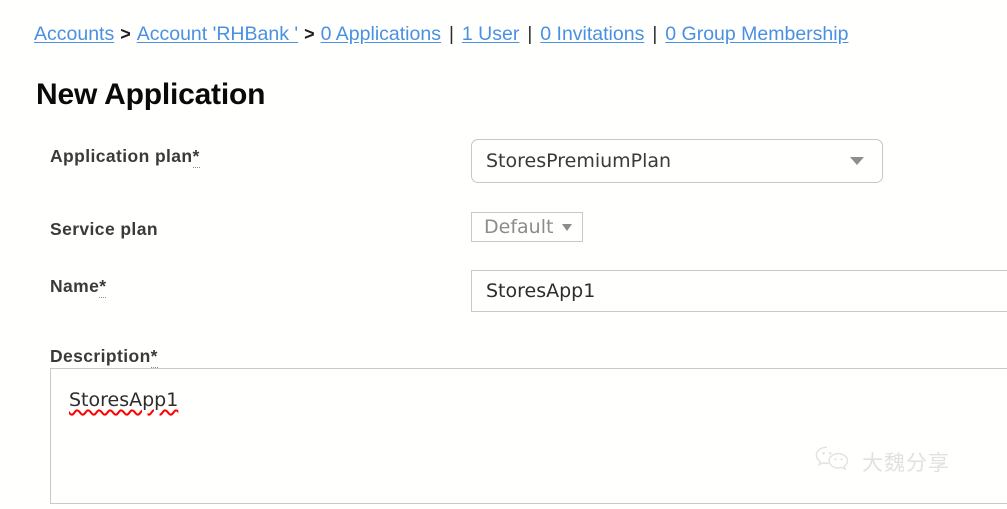  What do you see at coordinates (541, 291) in the screenshot?
I see `name-input-value: StoresApp1` at bounding box center [541, 291].